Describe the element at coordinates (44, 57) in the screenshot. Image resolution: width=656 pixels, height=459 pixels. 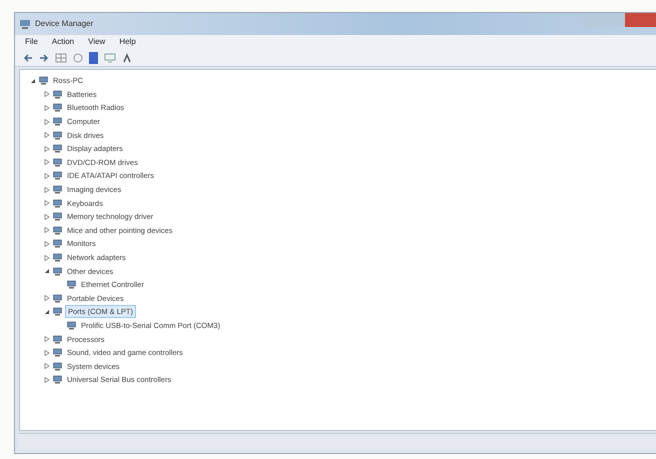
I see `forward-arrow-icon` at that location.